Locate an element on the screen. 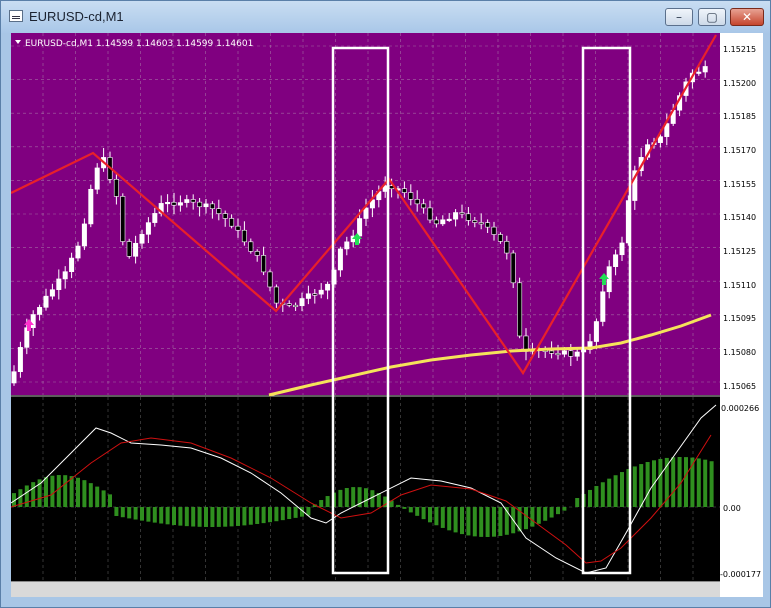 Image resolution: width=771 pixels, height=608 pixels. chart-window-icon is located at coordinates (16, 16).